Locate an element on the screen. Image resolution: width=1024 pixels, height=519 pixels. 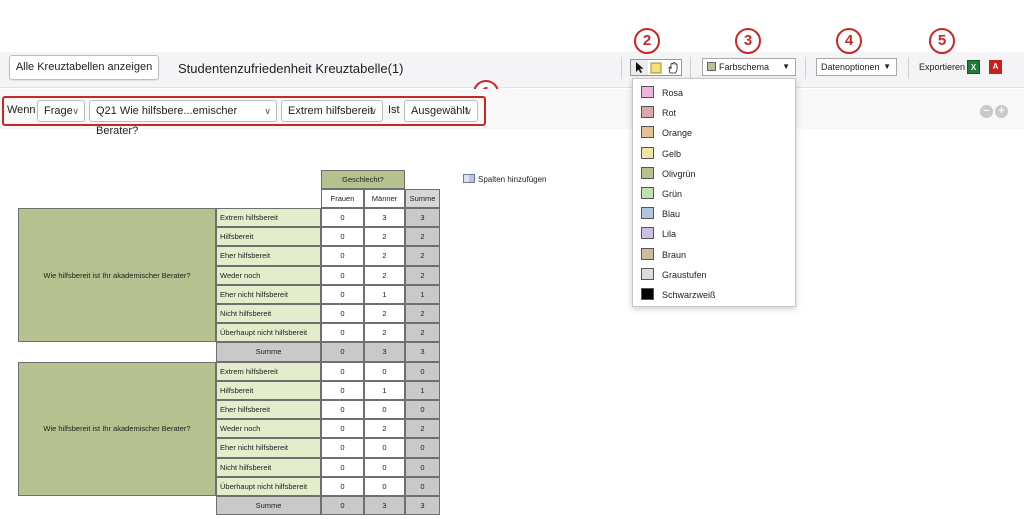
column-header: Frauen is located at coordinates (342, 198).